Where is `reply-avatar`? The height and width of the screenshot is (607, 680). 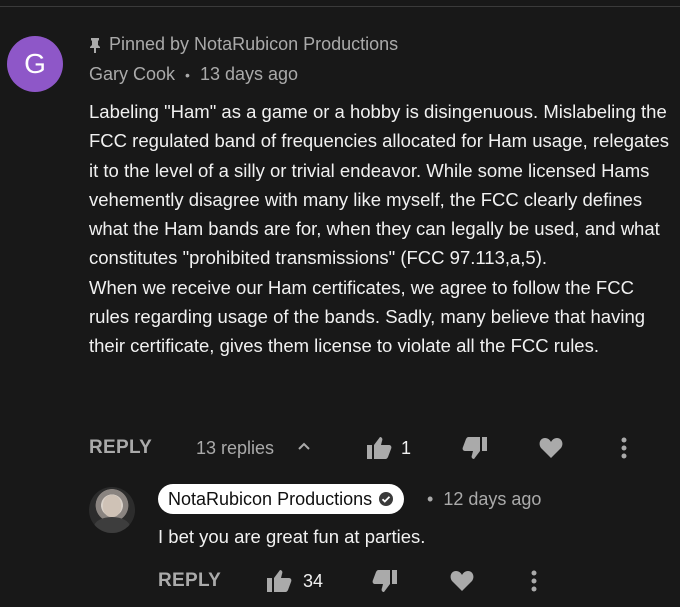 reply-avatar is located at coordinates (112, 510).